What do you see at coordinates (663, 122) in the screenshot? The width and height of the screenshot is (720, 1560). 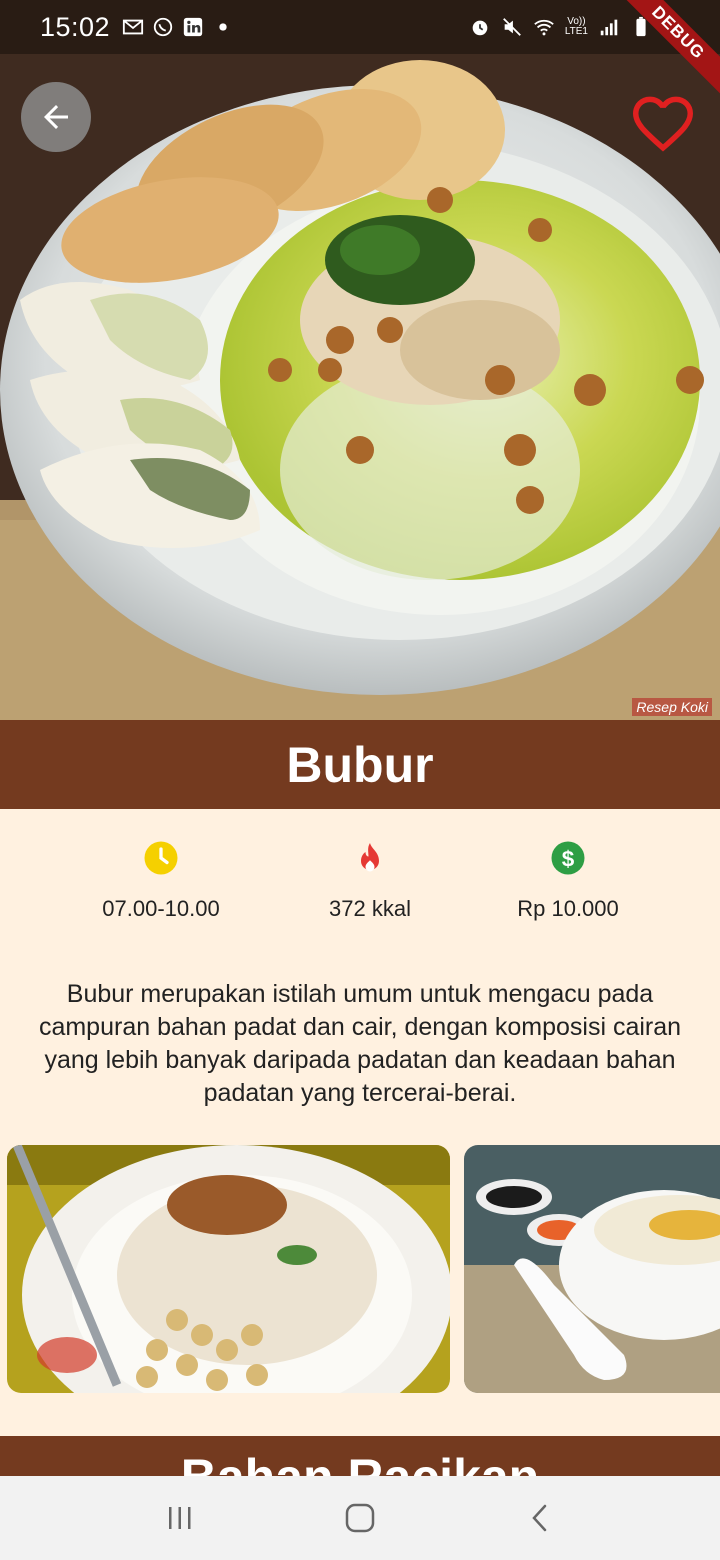 I see `favorite-button` at bounding box center [663, 122].